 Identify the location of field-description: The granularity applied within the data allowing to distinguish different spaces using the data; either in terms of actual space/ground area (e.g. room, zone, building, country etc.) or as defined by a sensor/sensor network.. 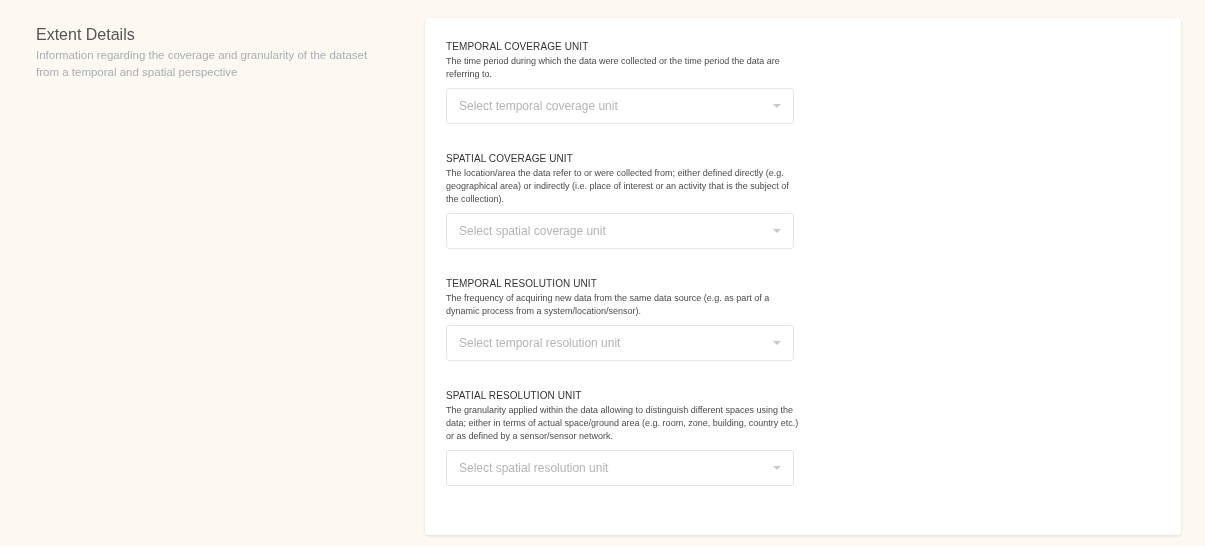
(623, 423).